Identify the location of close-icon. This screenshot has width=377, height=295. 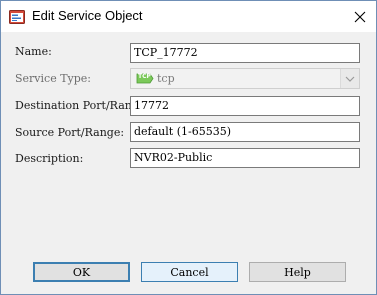
(360, 16).